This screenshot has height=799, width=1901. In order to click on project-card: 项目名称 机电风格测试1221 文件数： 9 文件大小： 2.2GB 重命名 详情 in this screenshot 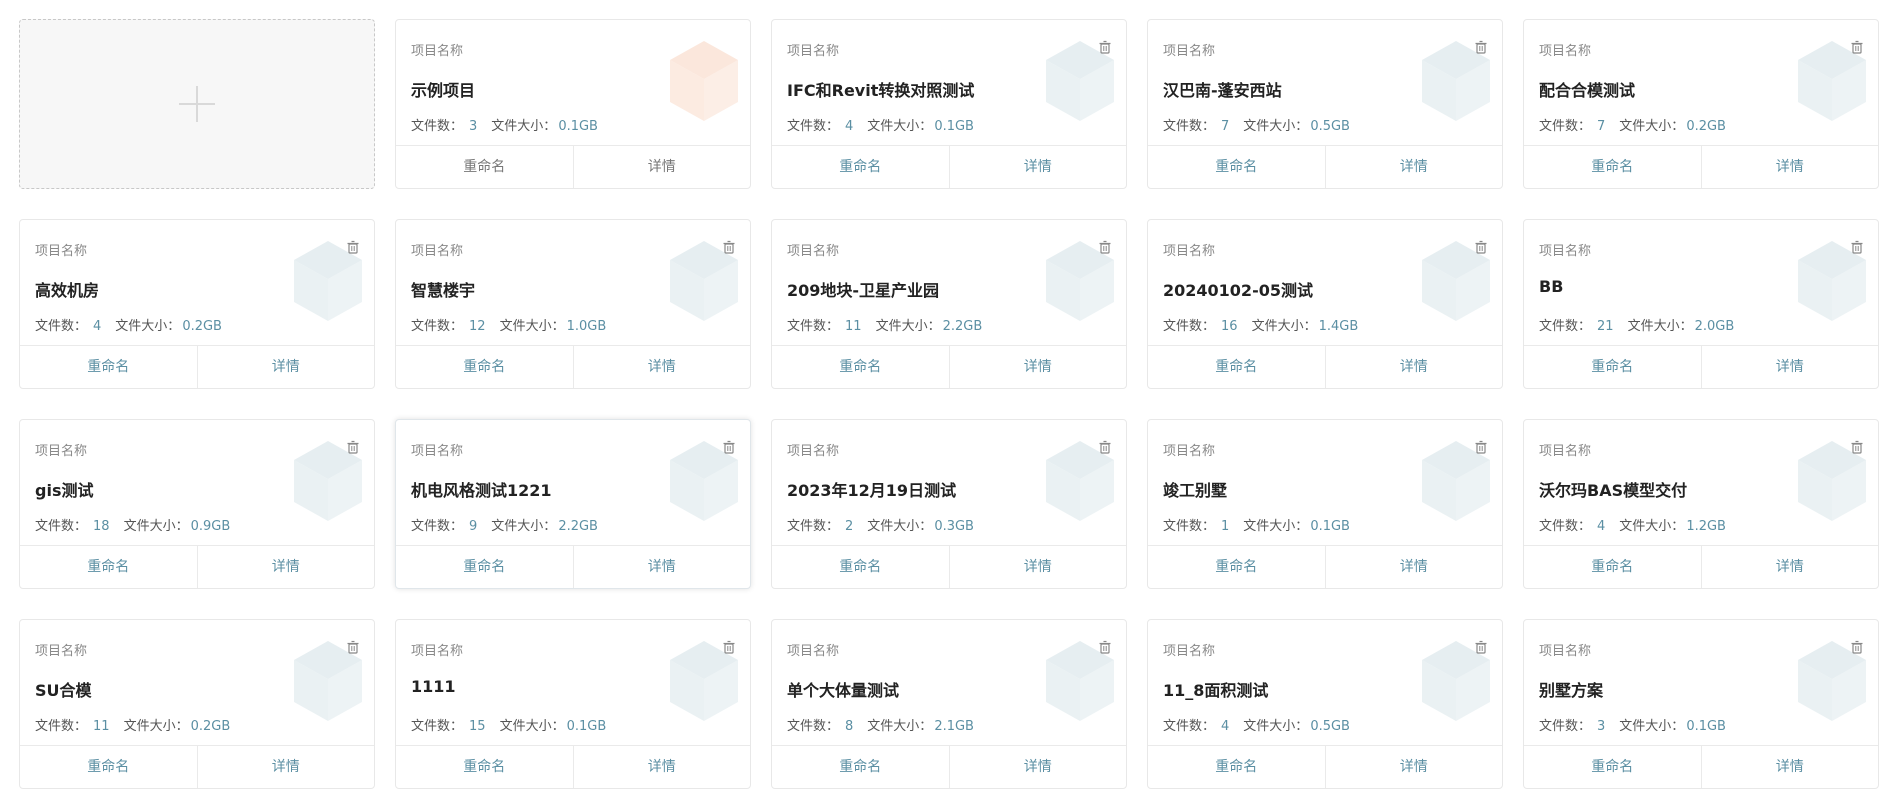, I will do `click(573, 504)`.